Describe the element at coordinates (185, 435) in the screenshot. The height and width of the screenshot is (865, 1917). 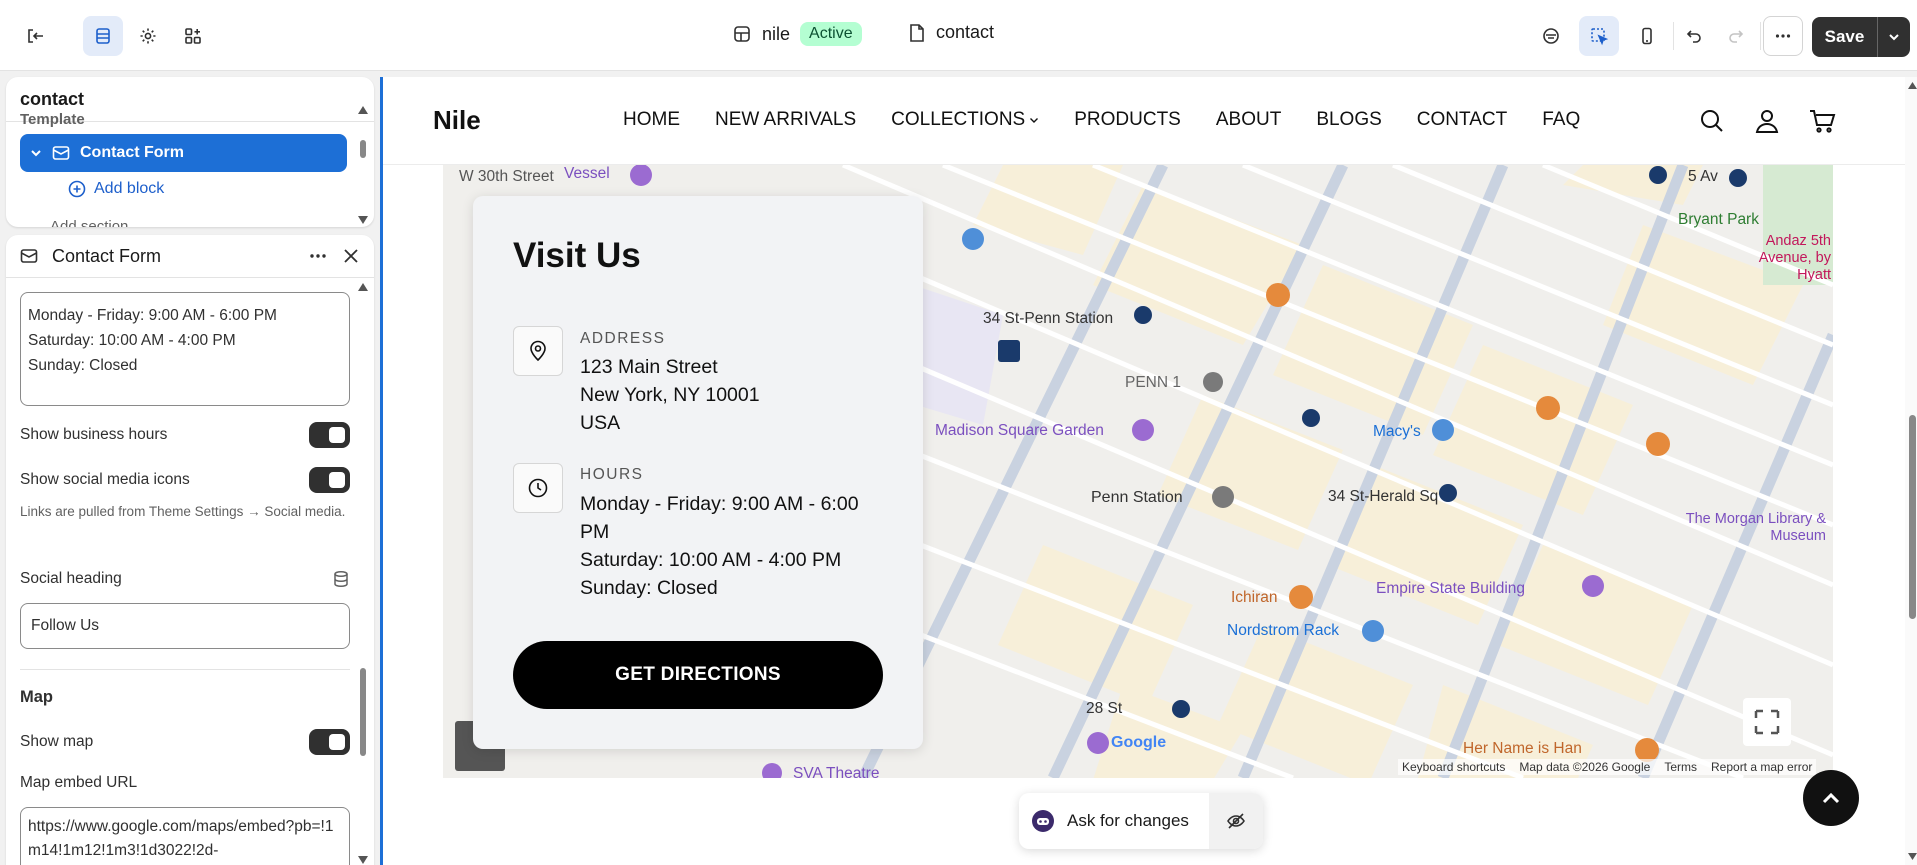
I see `show-business-hours-row: Show business hours` at that location.